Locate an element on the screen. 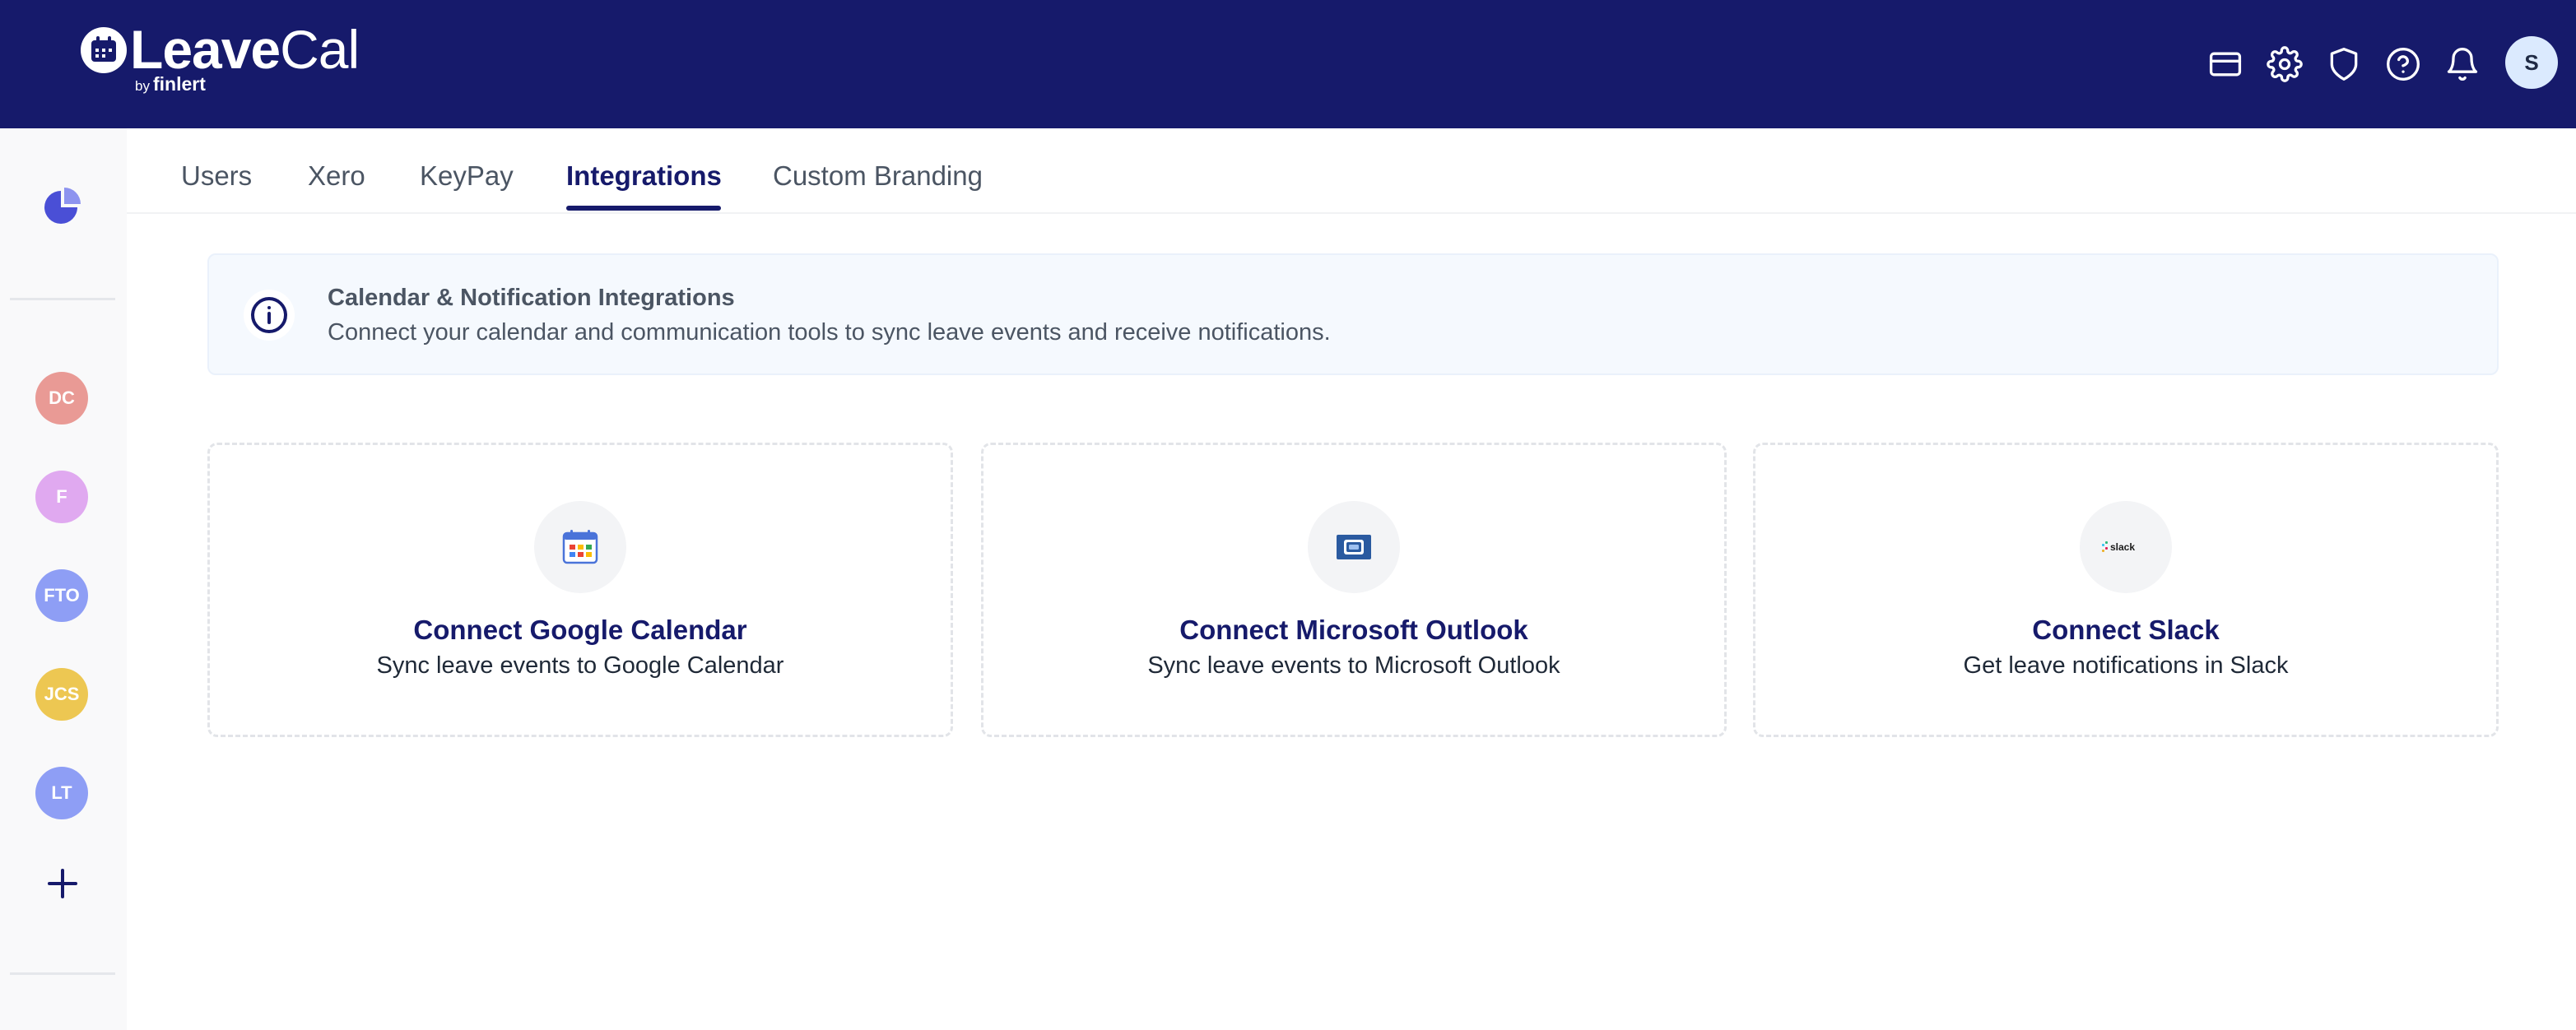 Image resolution: width=2576 pixels, height=1030 pixels. info-icon is located at coordinates (269, 315).